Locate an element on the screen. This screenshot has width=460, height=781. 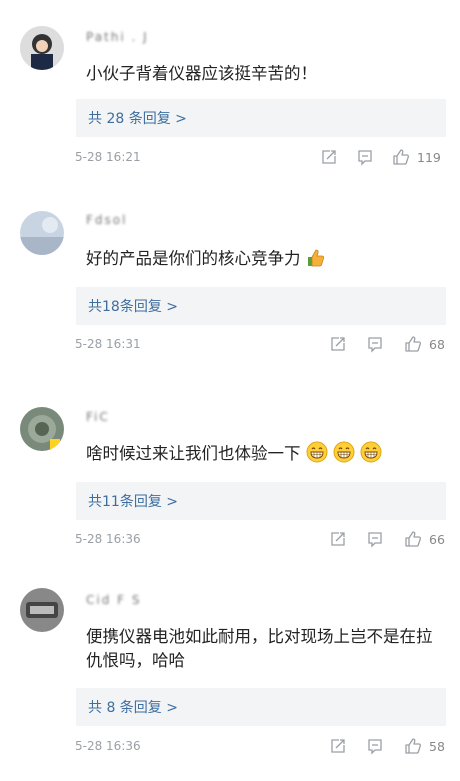
replies-label: 共11条回复 > is located at coordinates (133, 502).